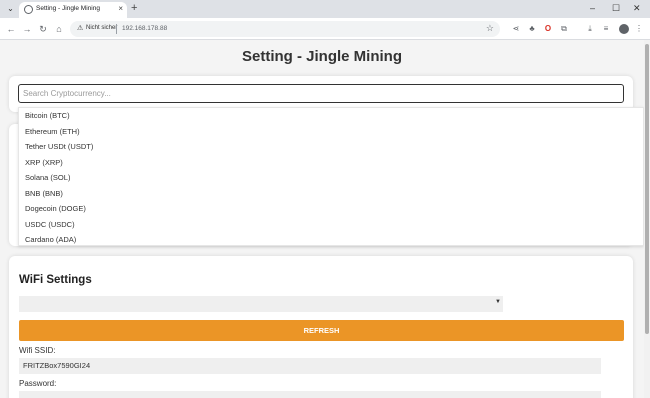 The height and width of the screenshot is (398, 650). What do you see at coordinates (47, 177) in the screenshot?
I see `crypto-option-sol: Solana (SOL)` at bounding box center [47, 177].